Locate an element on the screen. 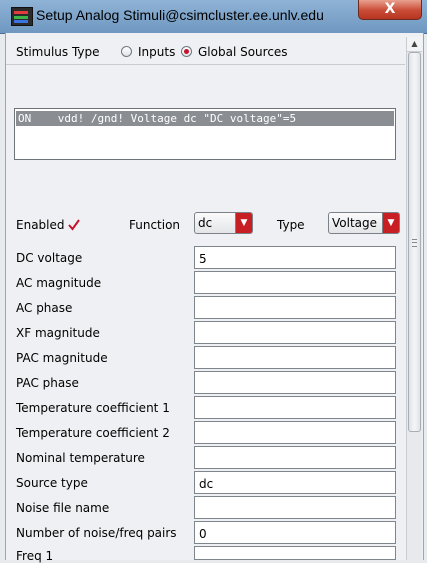 This screenshot has width=427, height=563. field-label: Freq 1 is located at coordinates (35, 556).